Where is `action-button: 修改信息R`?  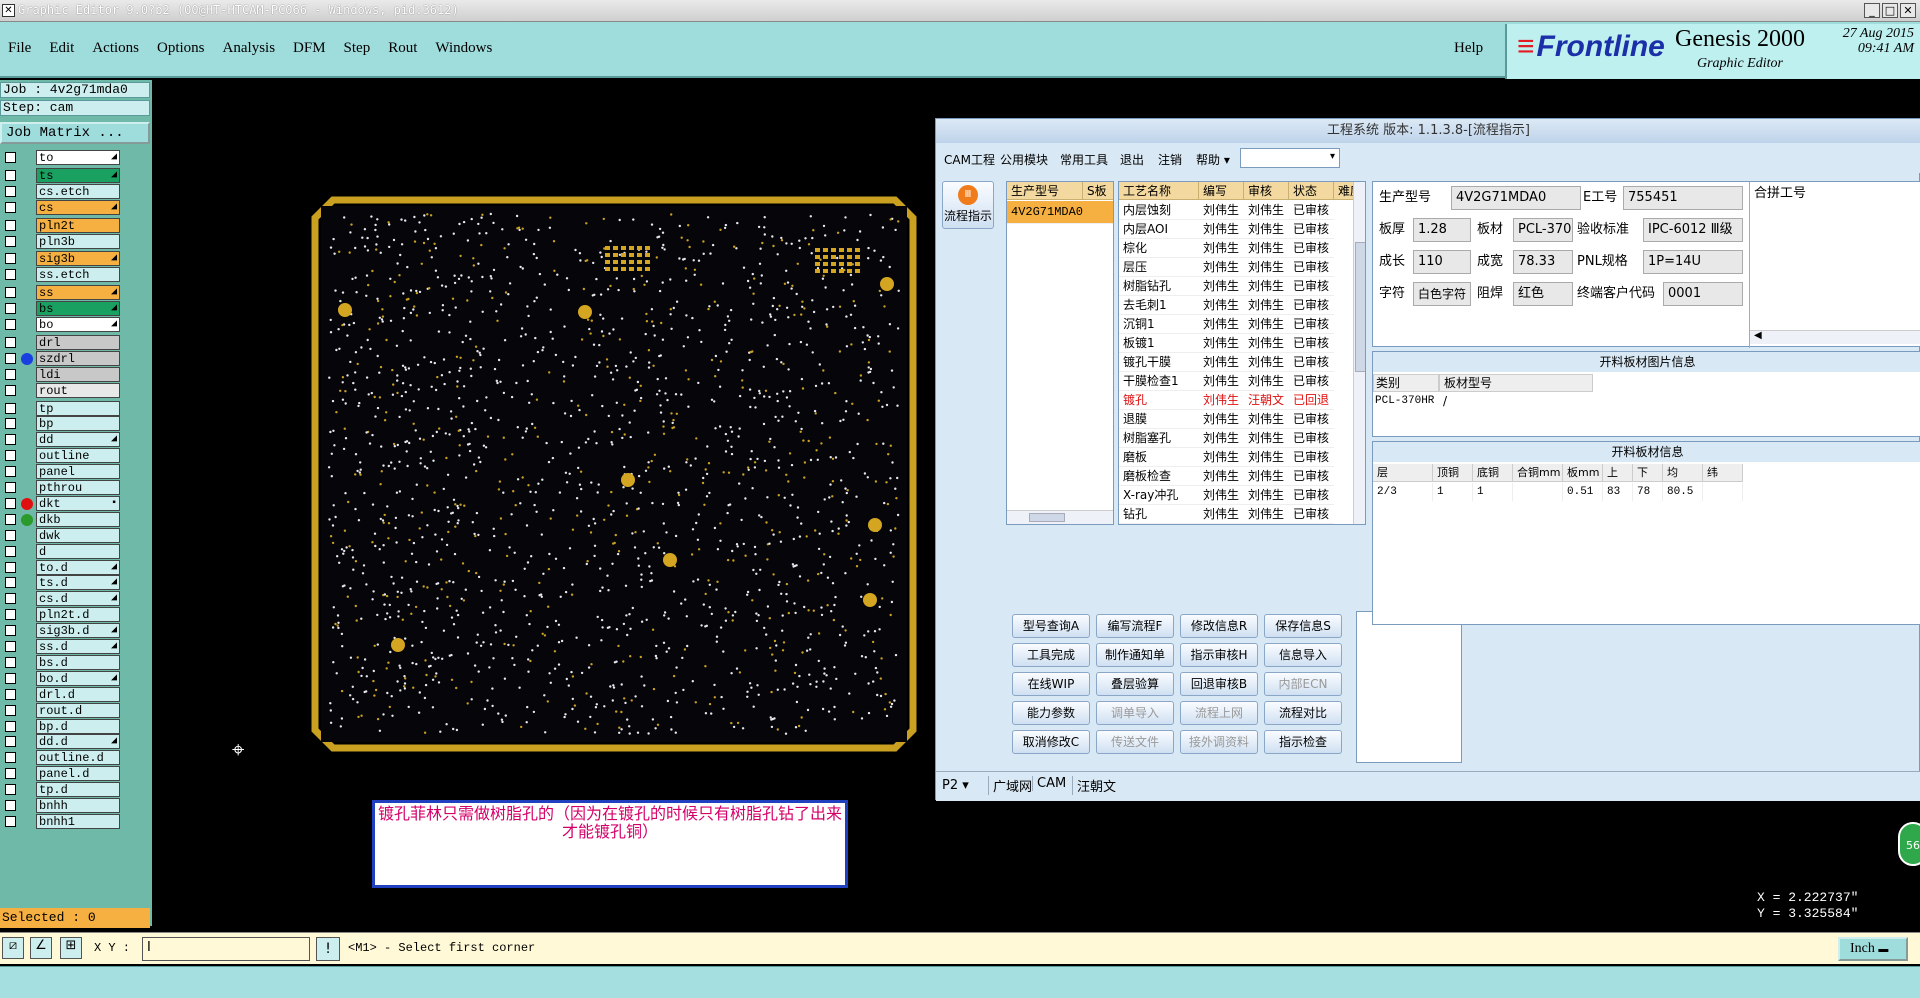
action-button: 修改信息R is located at coordinates (1219, 626).